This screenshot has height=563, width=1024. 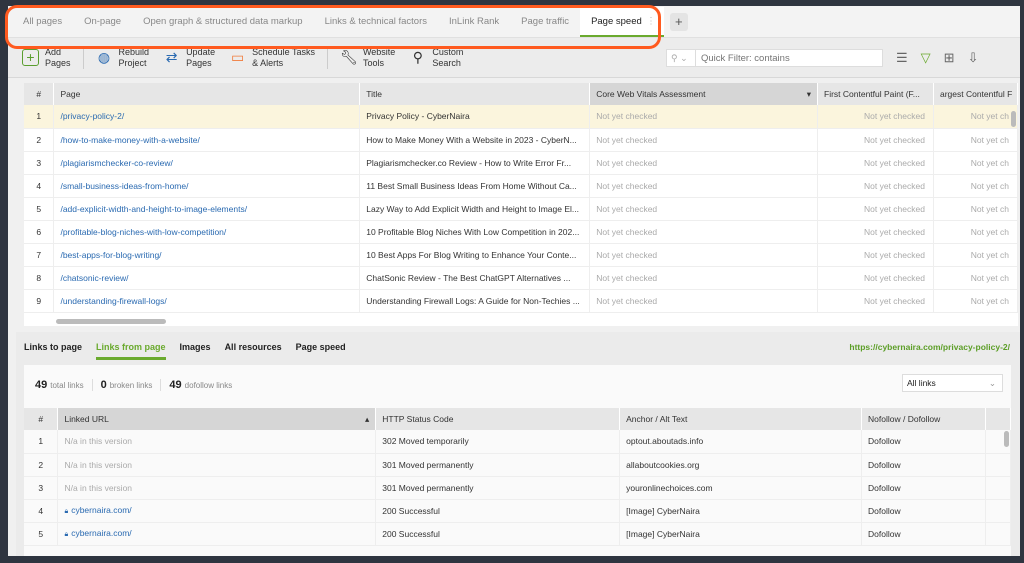 I want to click on schedule-tasks-button: ▭ Schedule Tasks & Alerts, so click(x=272, y=58).